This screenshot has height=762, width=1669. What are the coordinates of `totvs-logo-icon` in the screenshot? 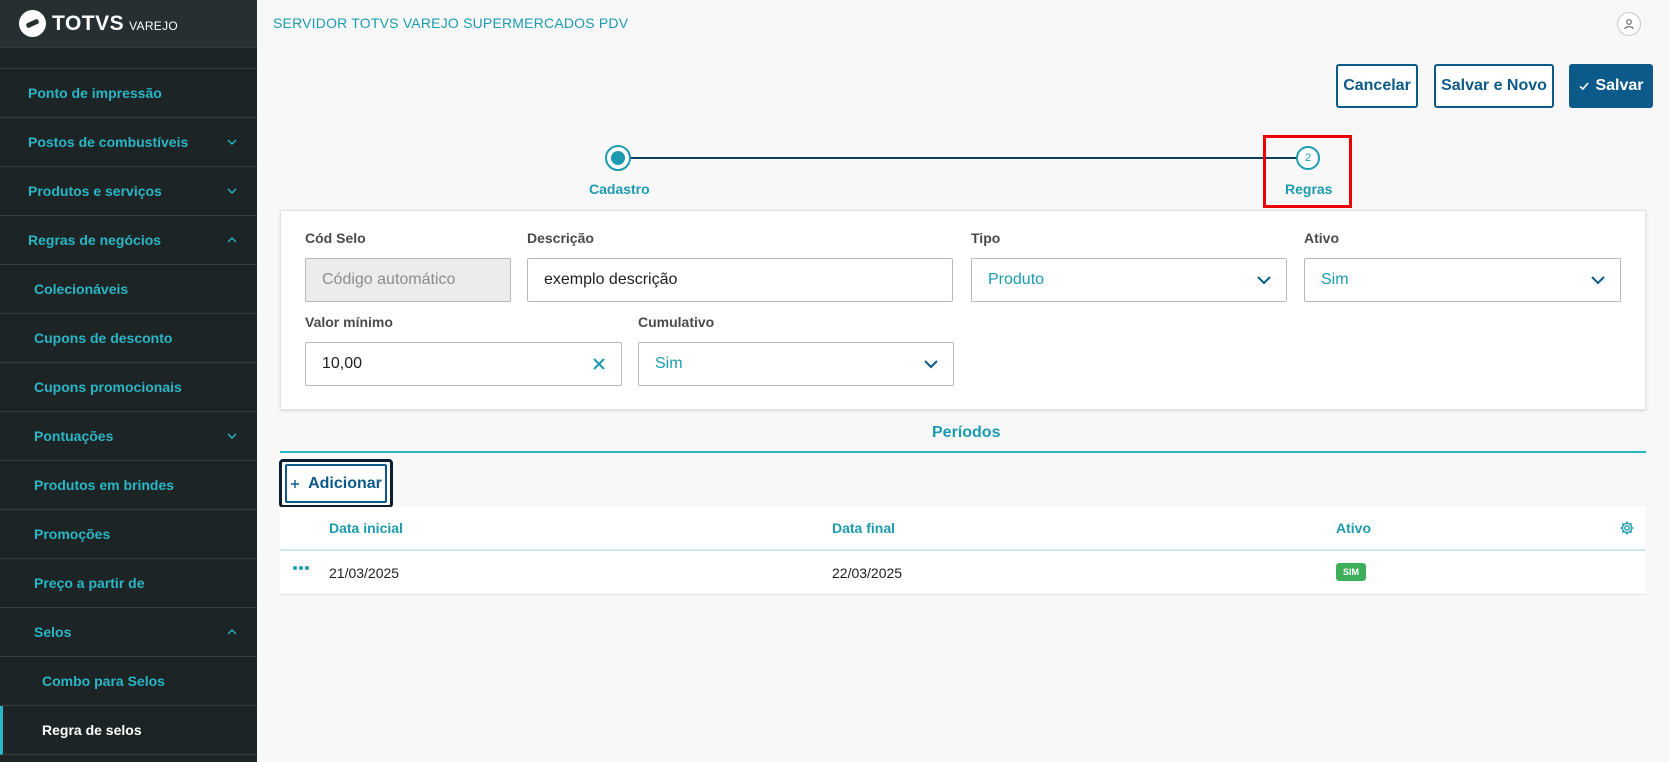 It's located at (32, 23).